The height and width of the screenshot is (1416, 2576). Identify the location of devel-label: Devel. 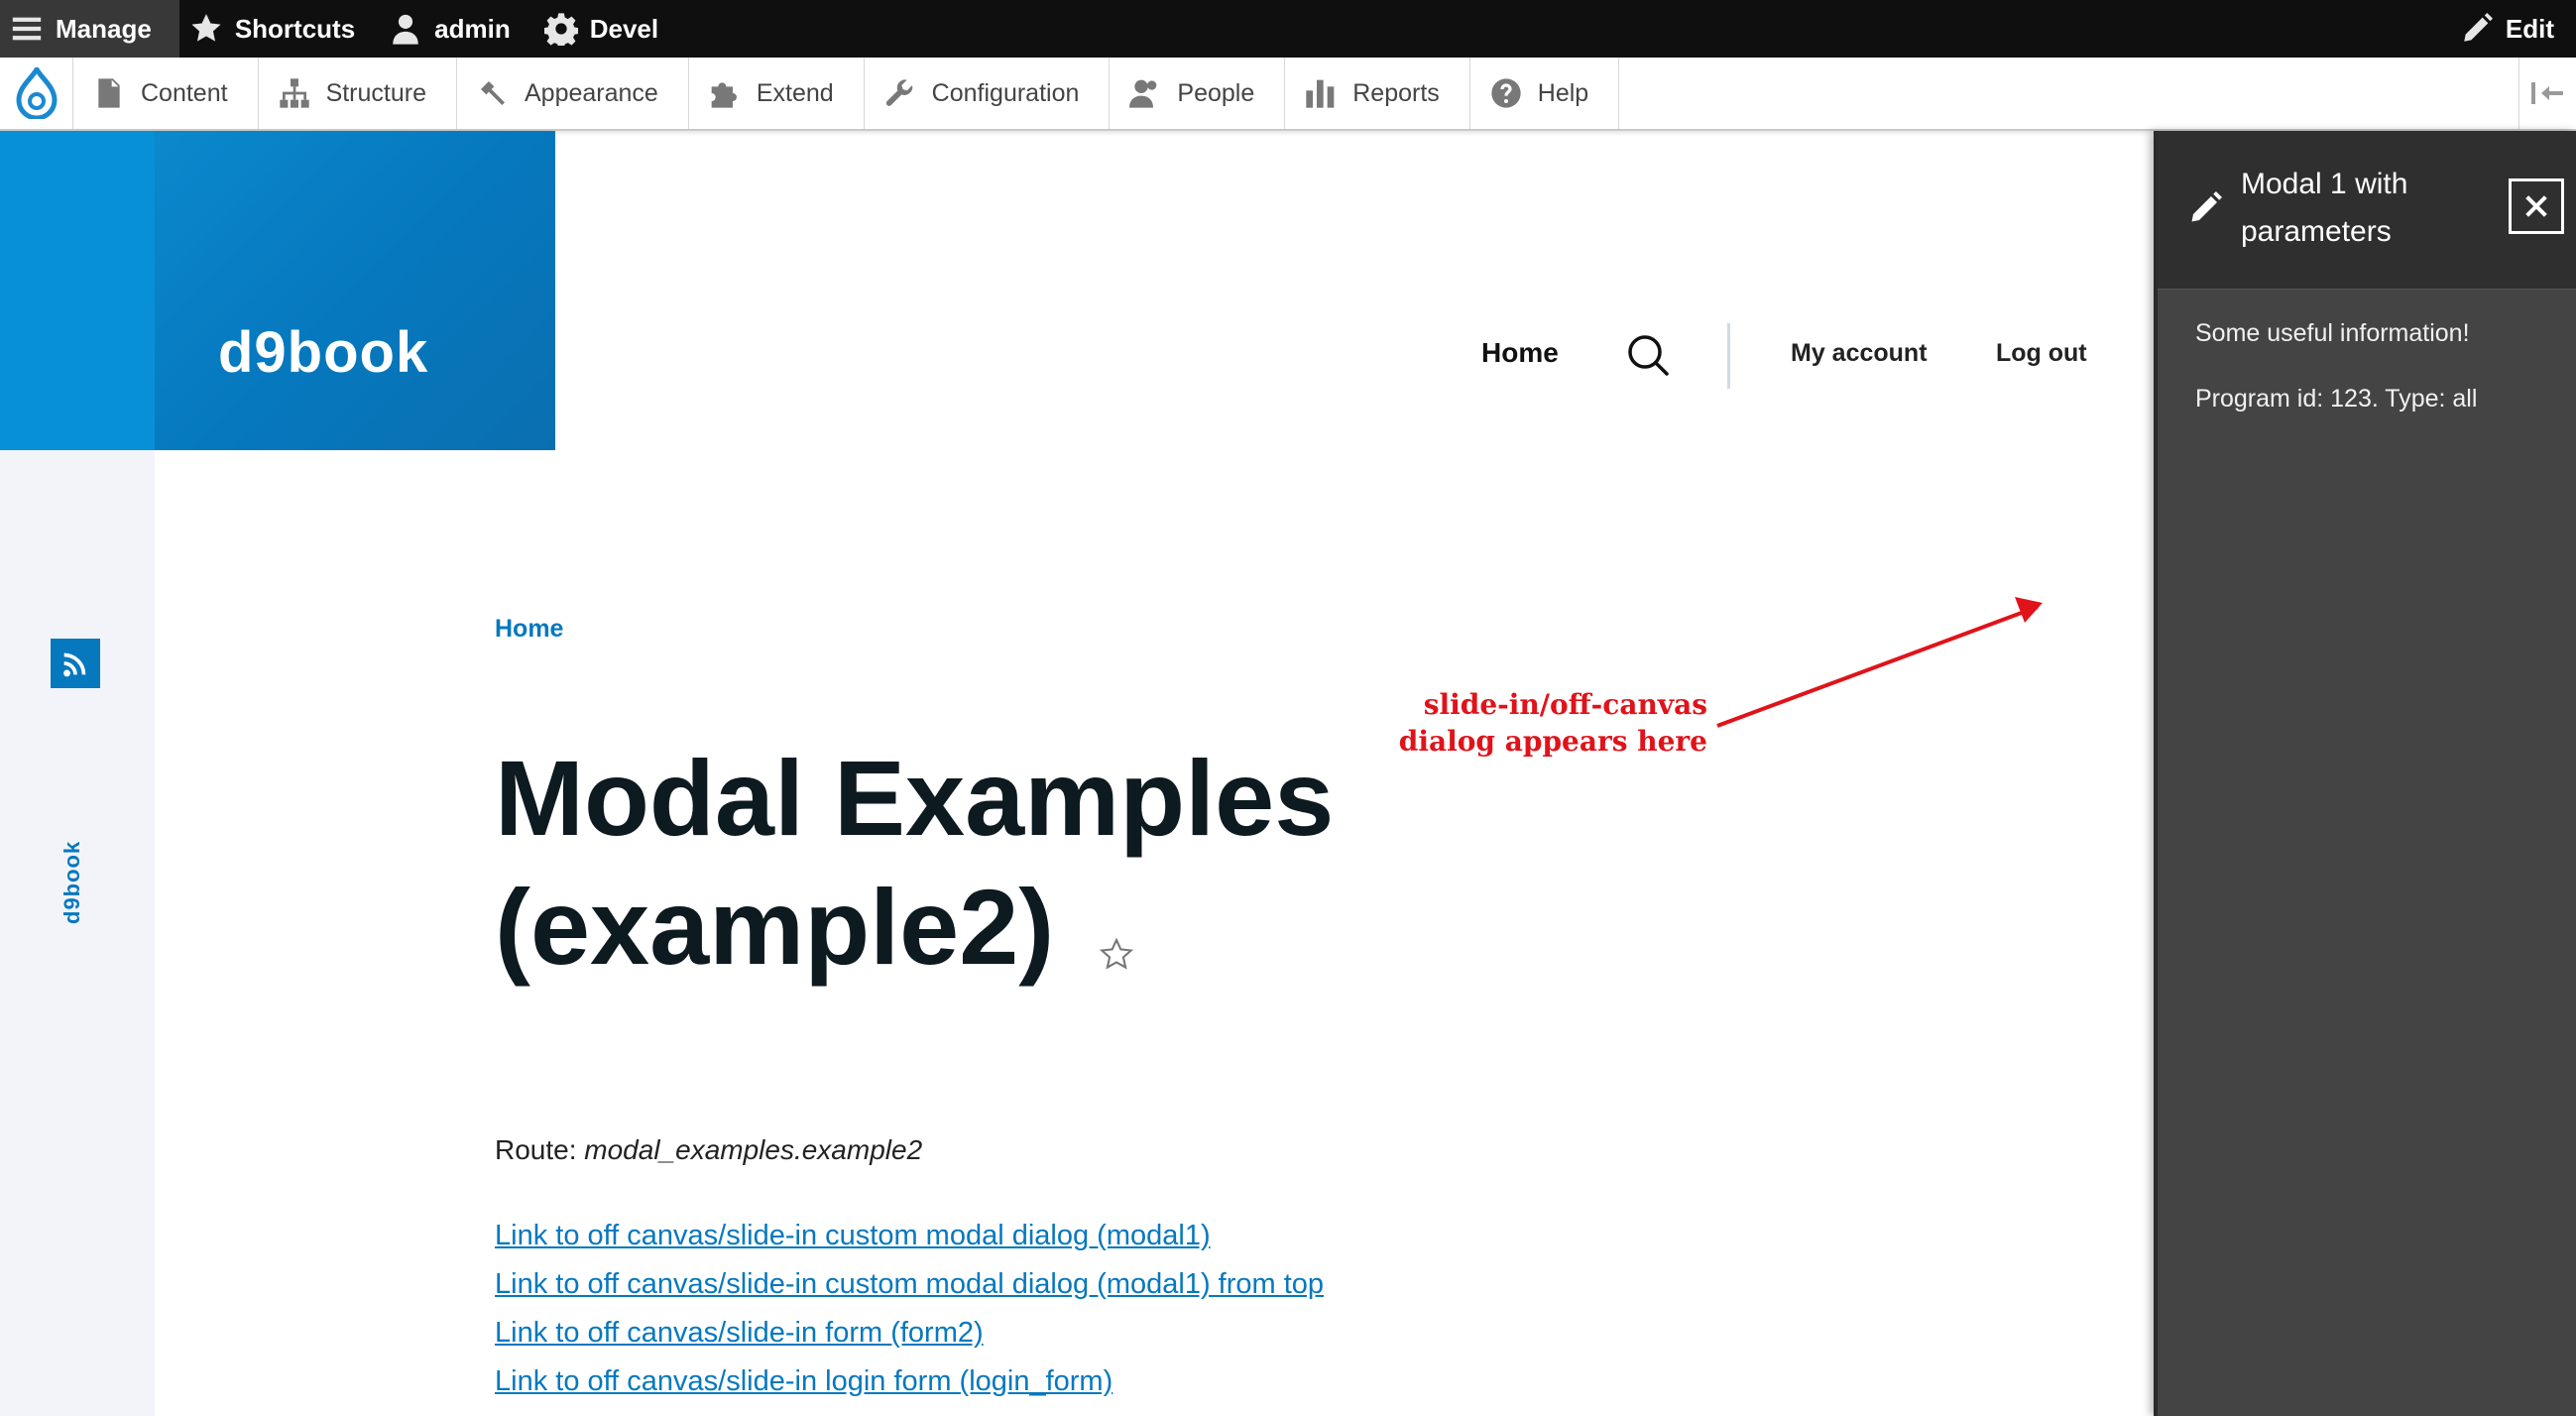
(624, 28).